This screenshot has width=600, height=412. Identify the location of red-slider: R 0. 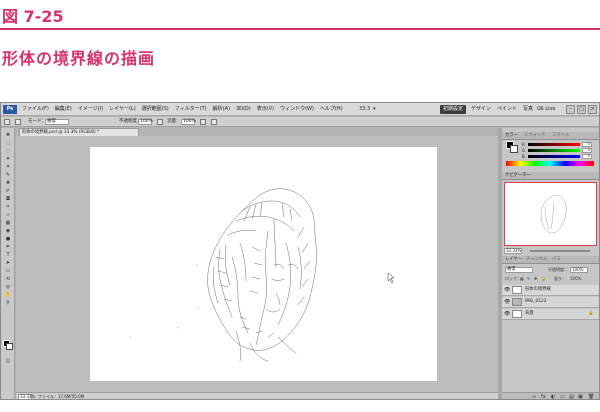
(558, 144).